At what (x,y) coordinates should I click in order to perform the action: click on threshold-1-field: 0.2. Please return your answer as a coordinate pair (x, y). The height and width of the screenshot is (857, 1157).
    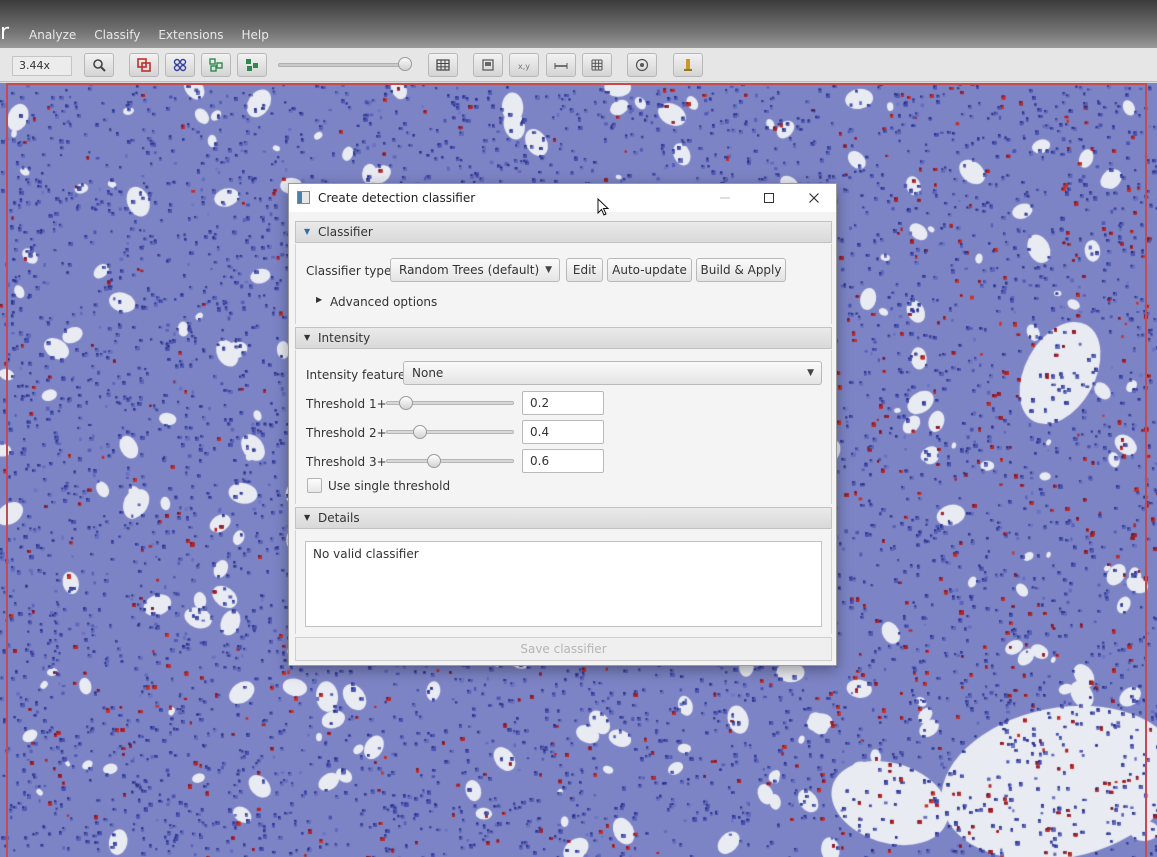
    Looking at the image, I should click on (563, 403).